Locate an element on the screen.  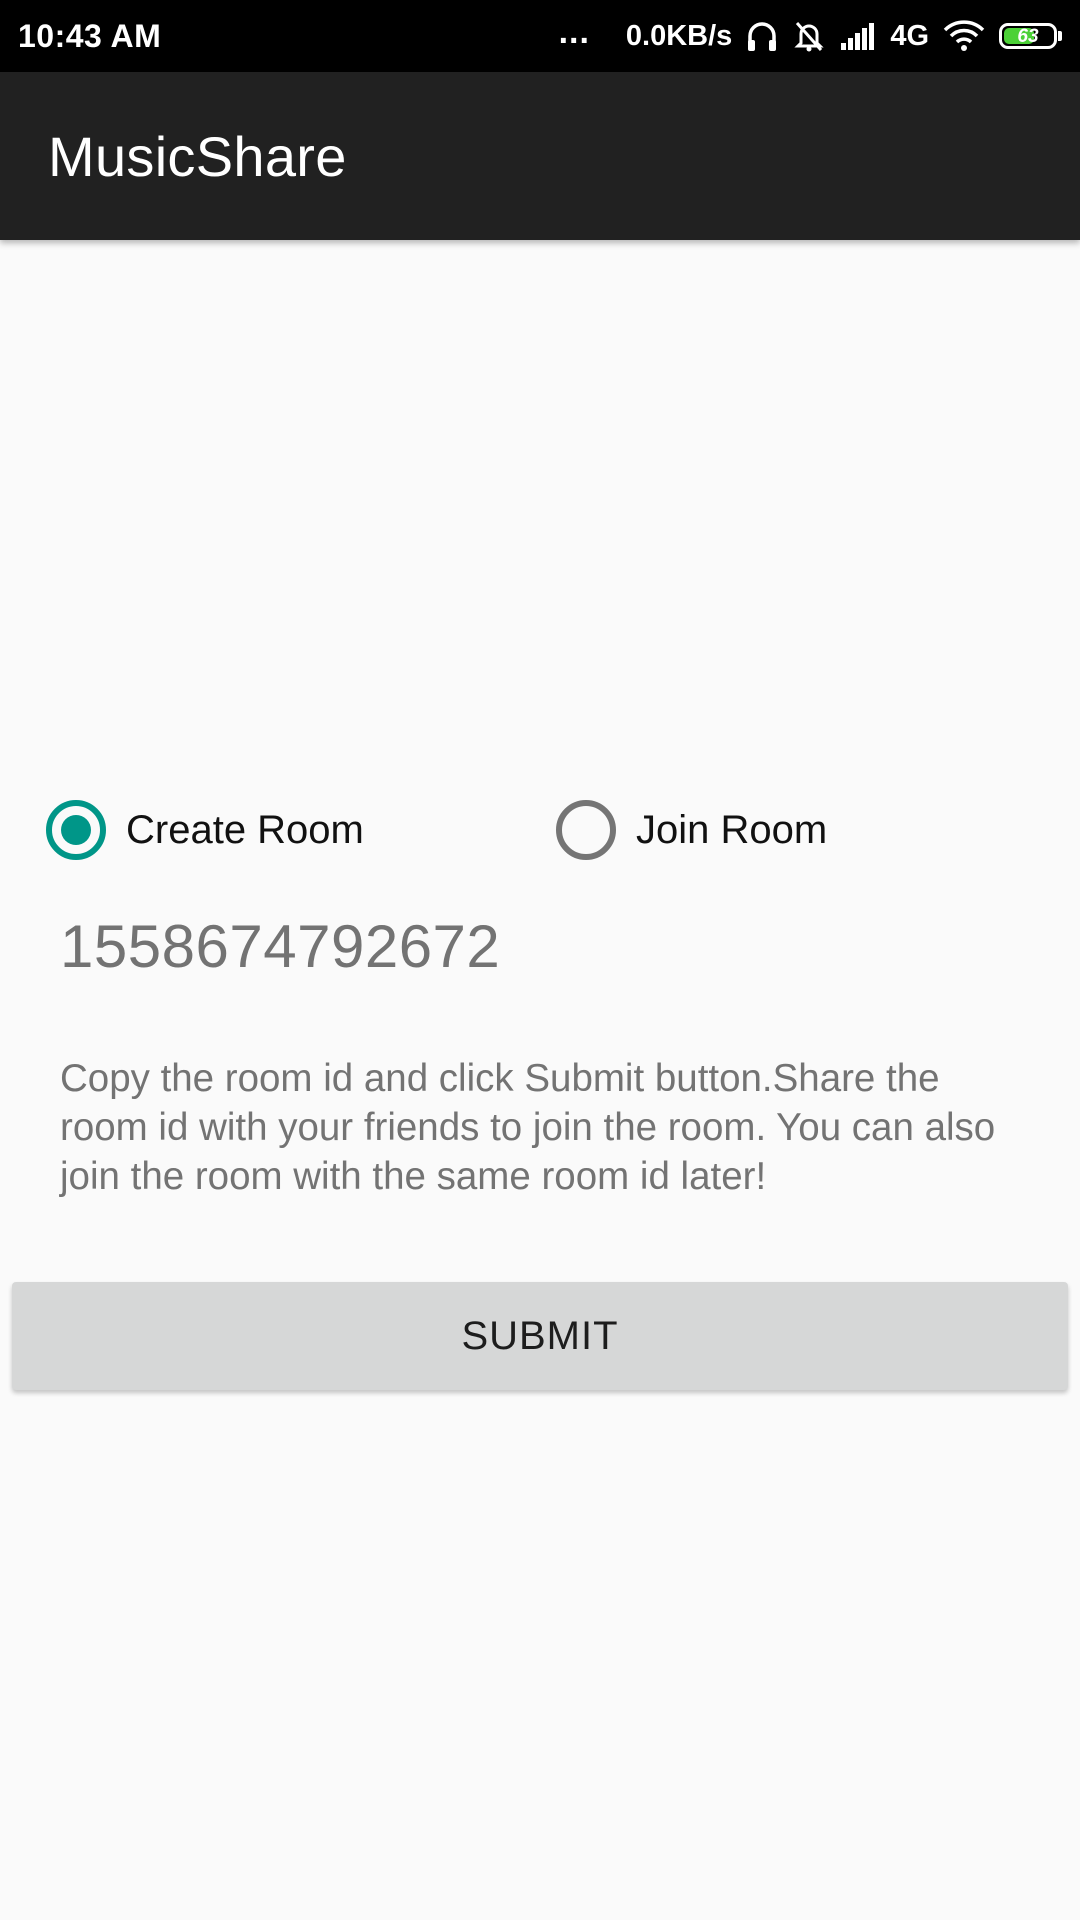
join-room-radio-button is located at coordinates (586, 830).